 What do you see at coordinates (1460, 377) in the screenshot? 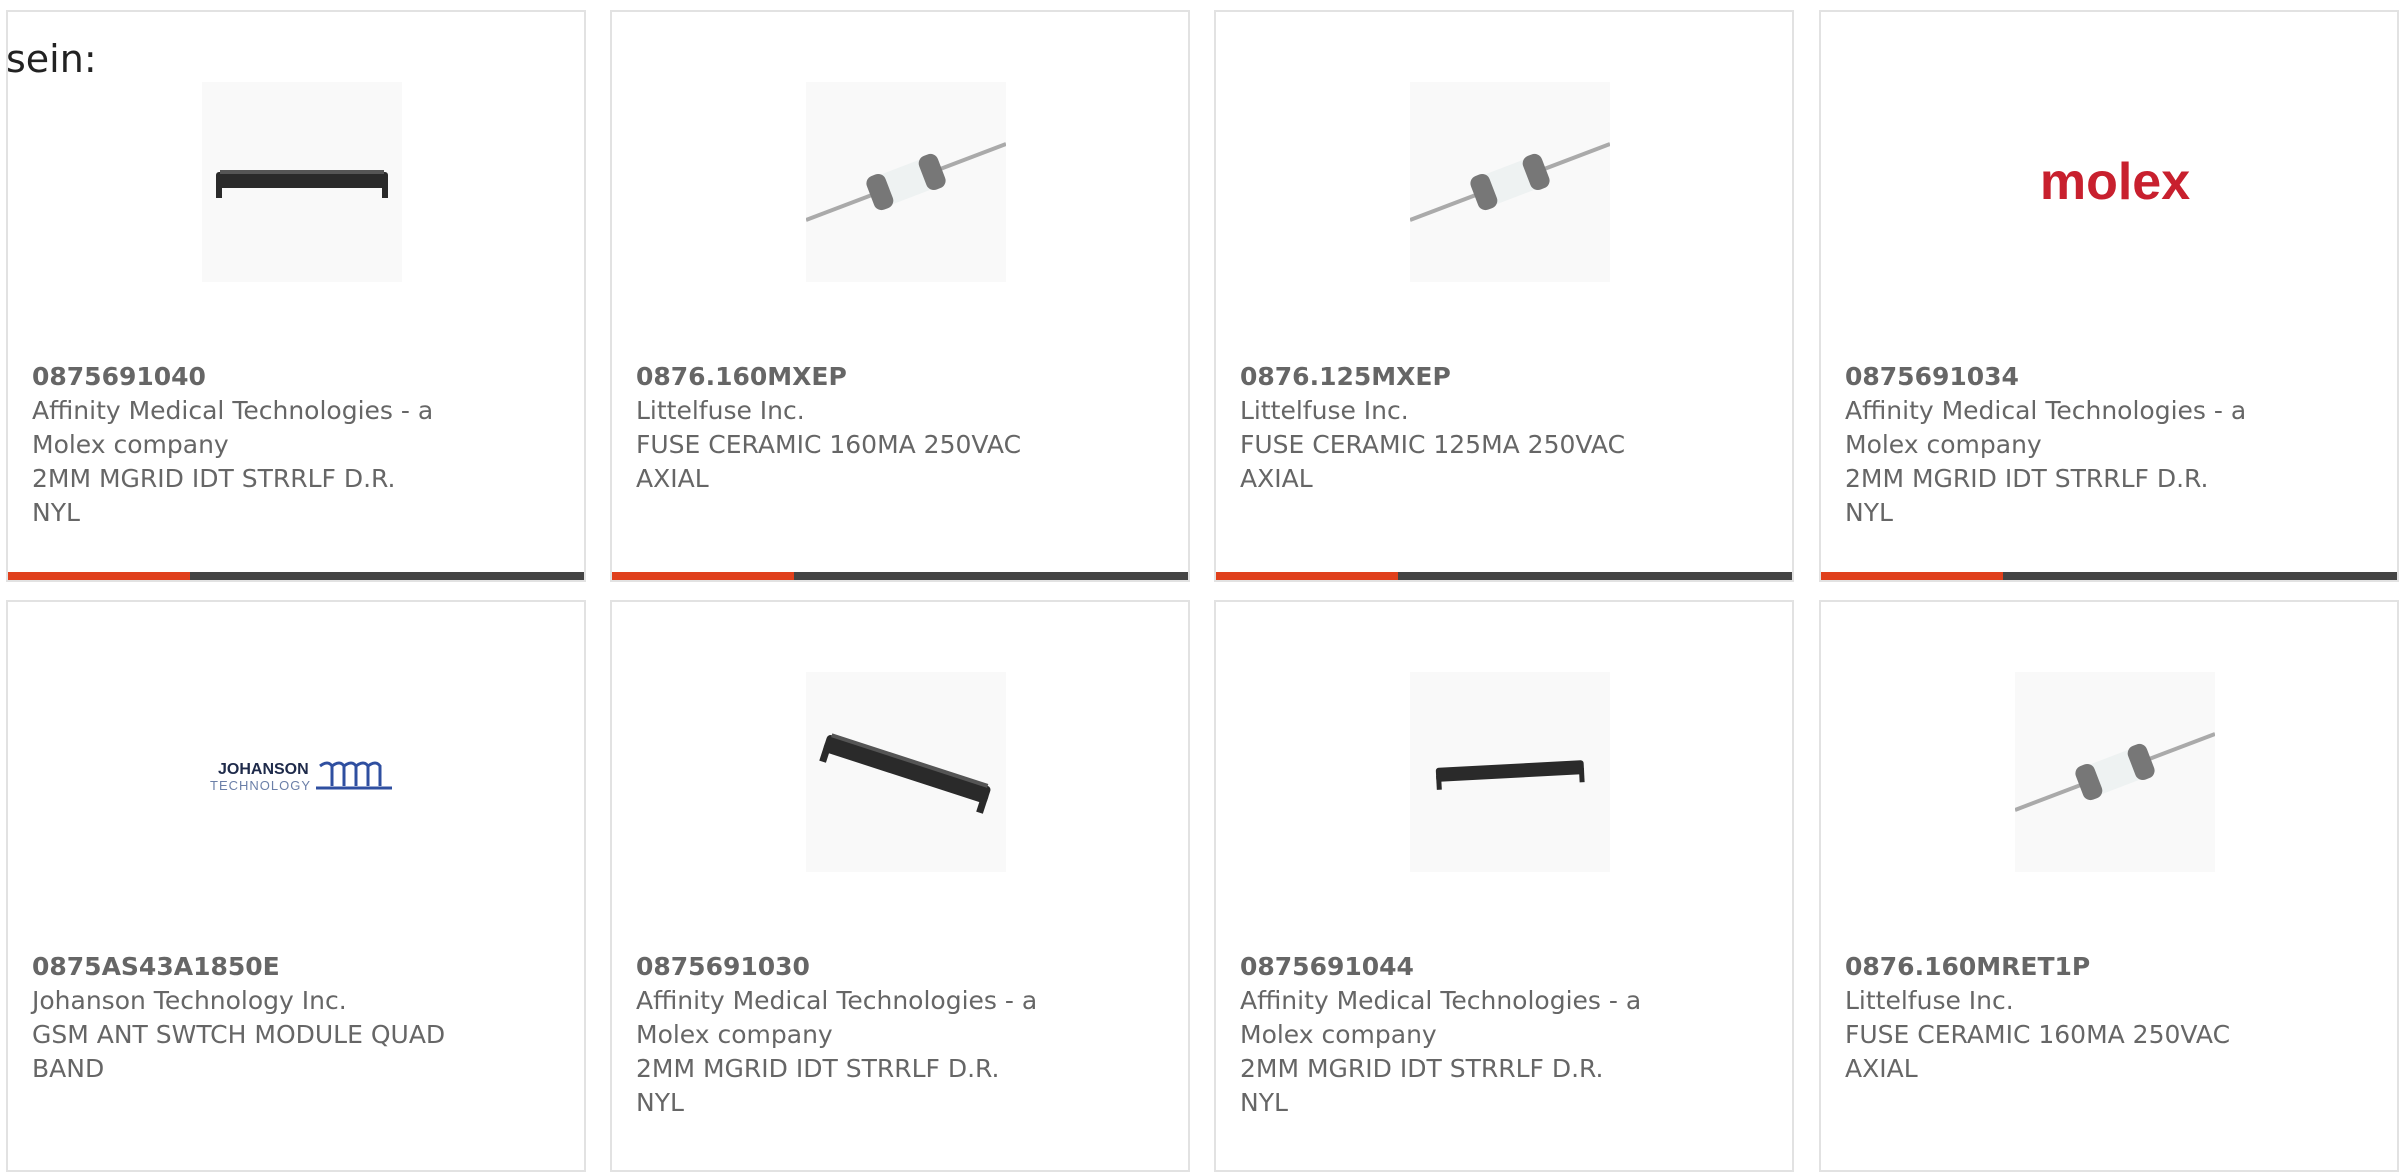
I see `part-number-link: 0876.125MXEP` at bounding box center [1460, 377].